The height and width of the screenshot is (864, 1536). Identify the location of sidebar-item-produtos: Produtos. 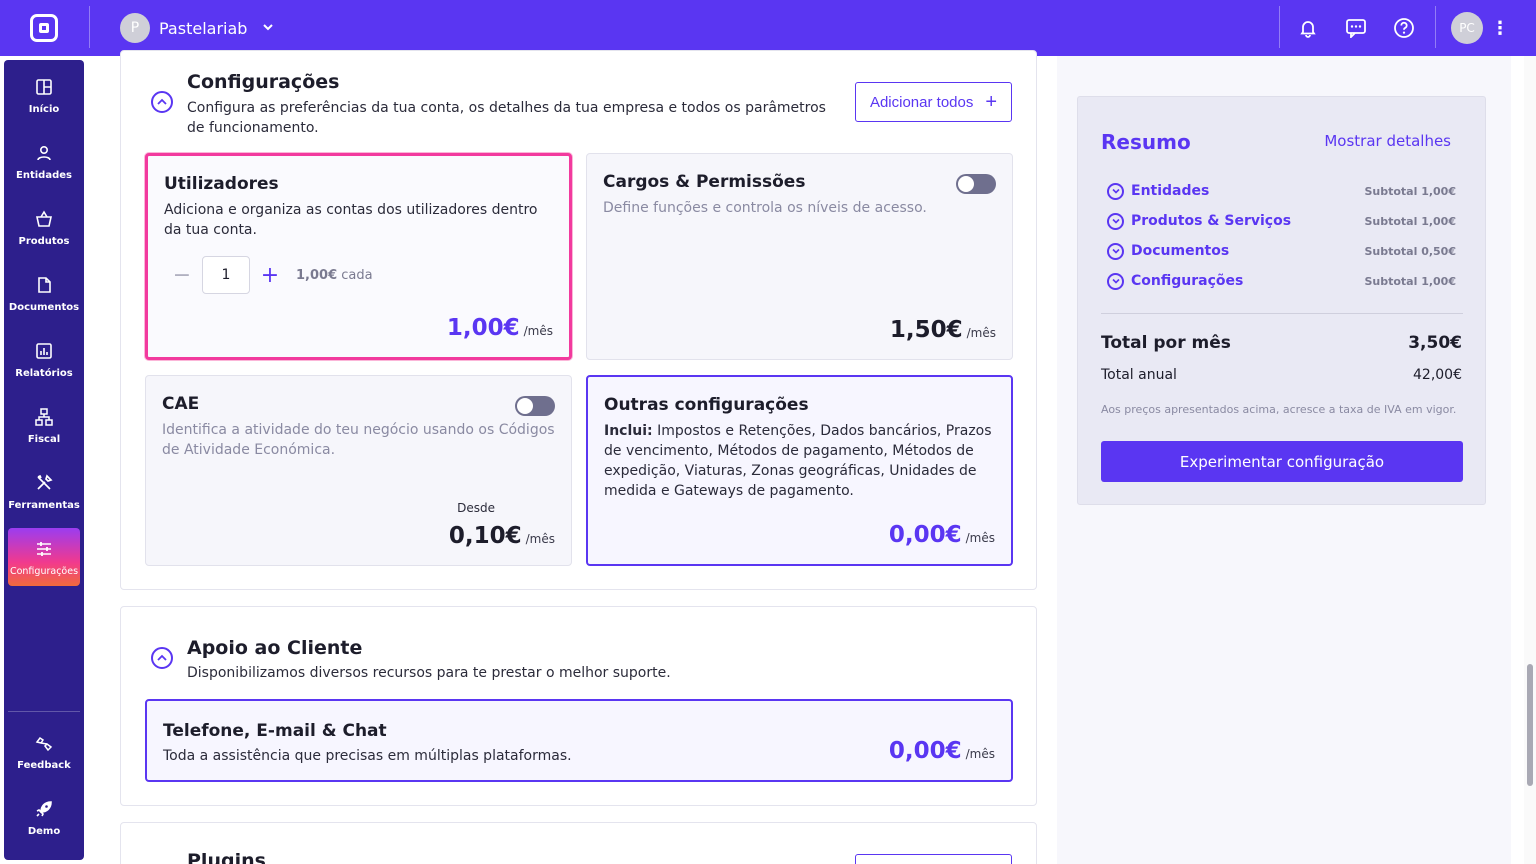
(44, 227).